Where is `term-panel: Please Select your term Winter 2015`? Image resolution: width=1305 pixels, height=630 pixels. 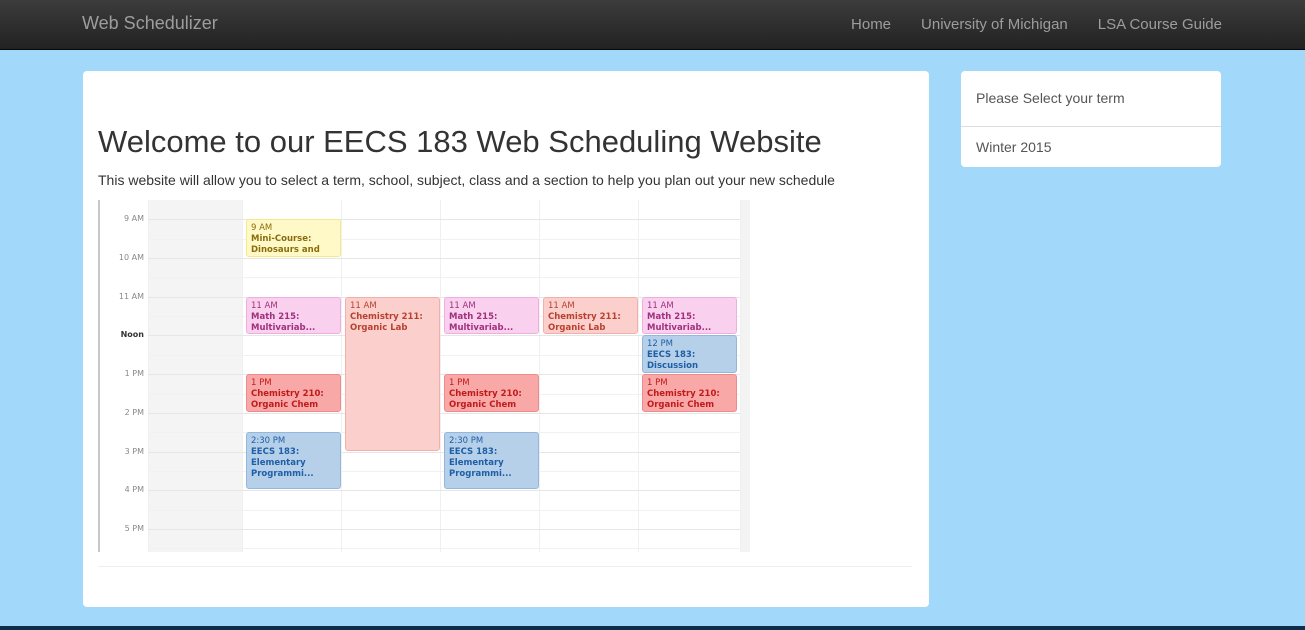
term-panel: Please Select your term Winter 2015 is located at coordinates (1091, 119).